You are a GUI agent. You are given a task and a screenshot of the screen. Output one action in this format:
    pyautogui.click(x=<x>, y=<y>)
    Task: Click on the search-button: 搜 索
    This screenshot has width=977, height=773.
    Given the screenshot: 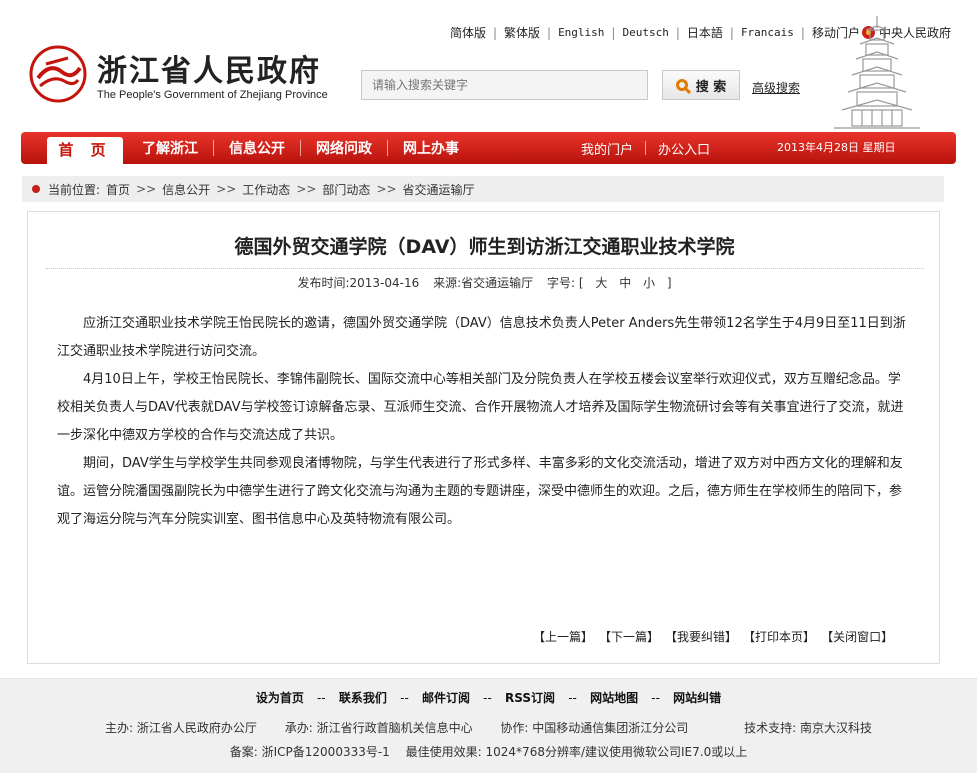 What is the action you would take?
    pyautogui.click(x=701, y=85)
    